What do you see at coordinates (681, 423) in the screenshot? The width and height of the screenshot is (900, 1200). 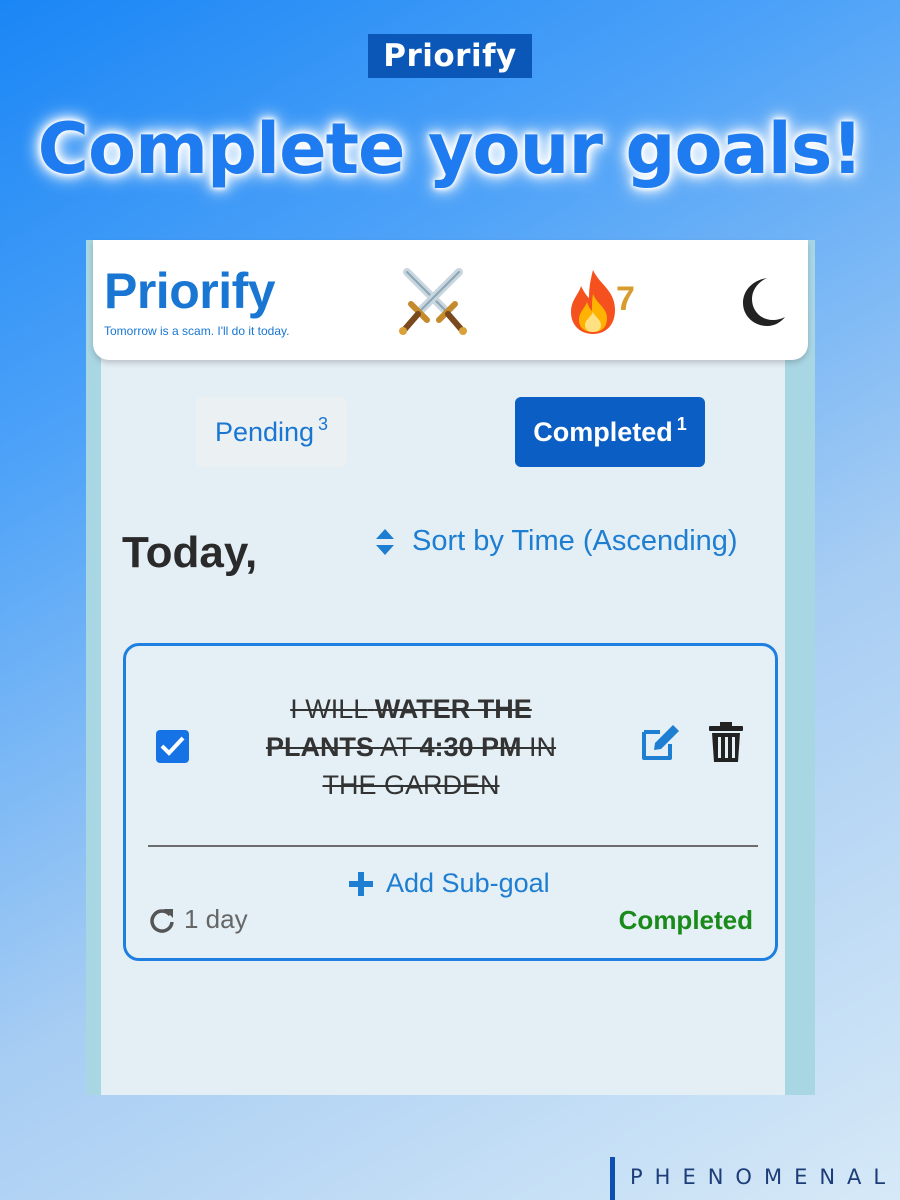 I see `tab-completed-count: 1` at bounding box center [681, 423].